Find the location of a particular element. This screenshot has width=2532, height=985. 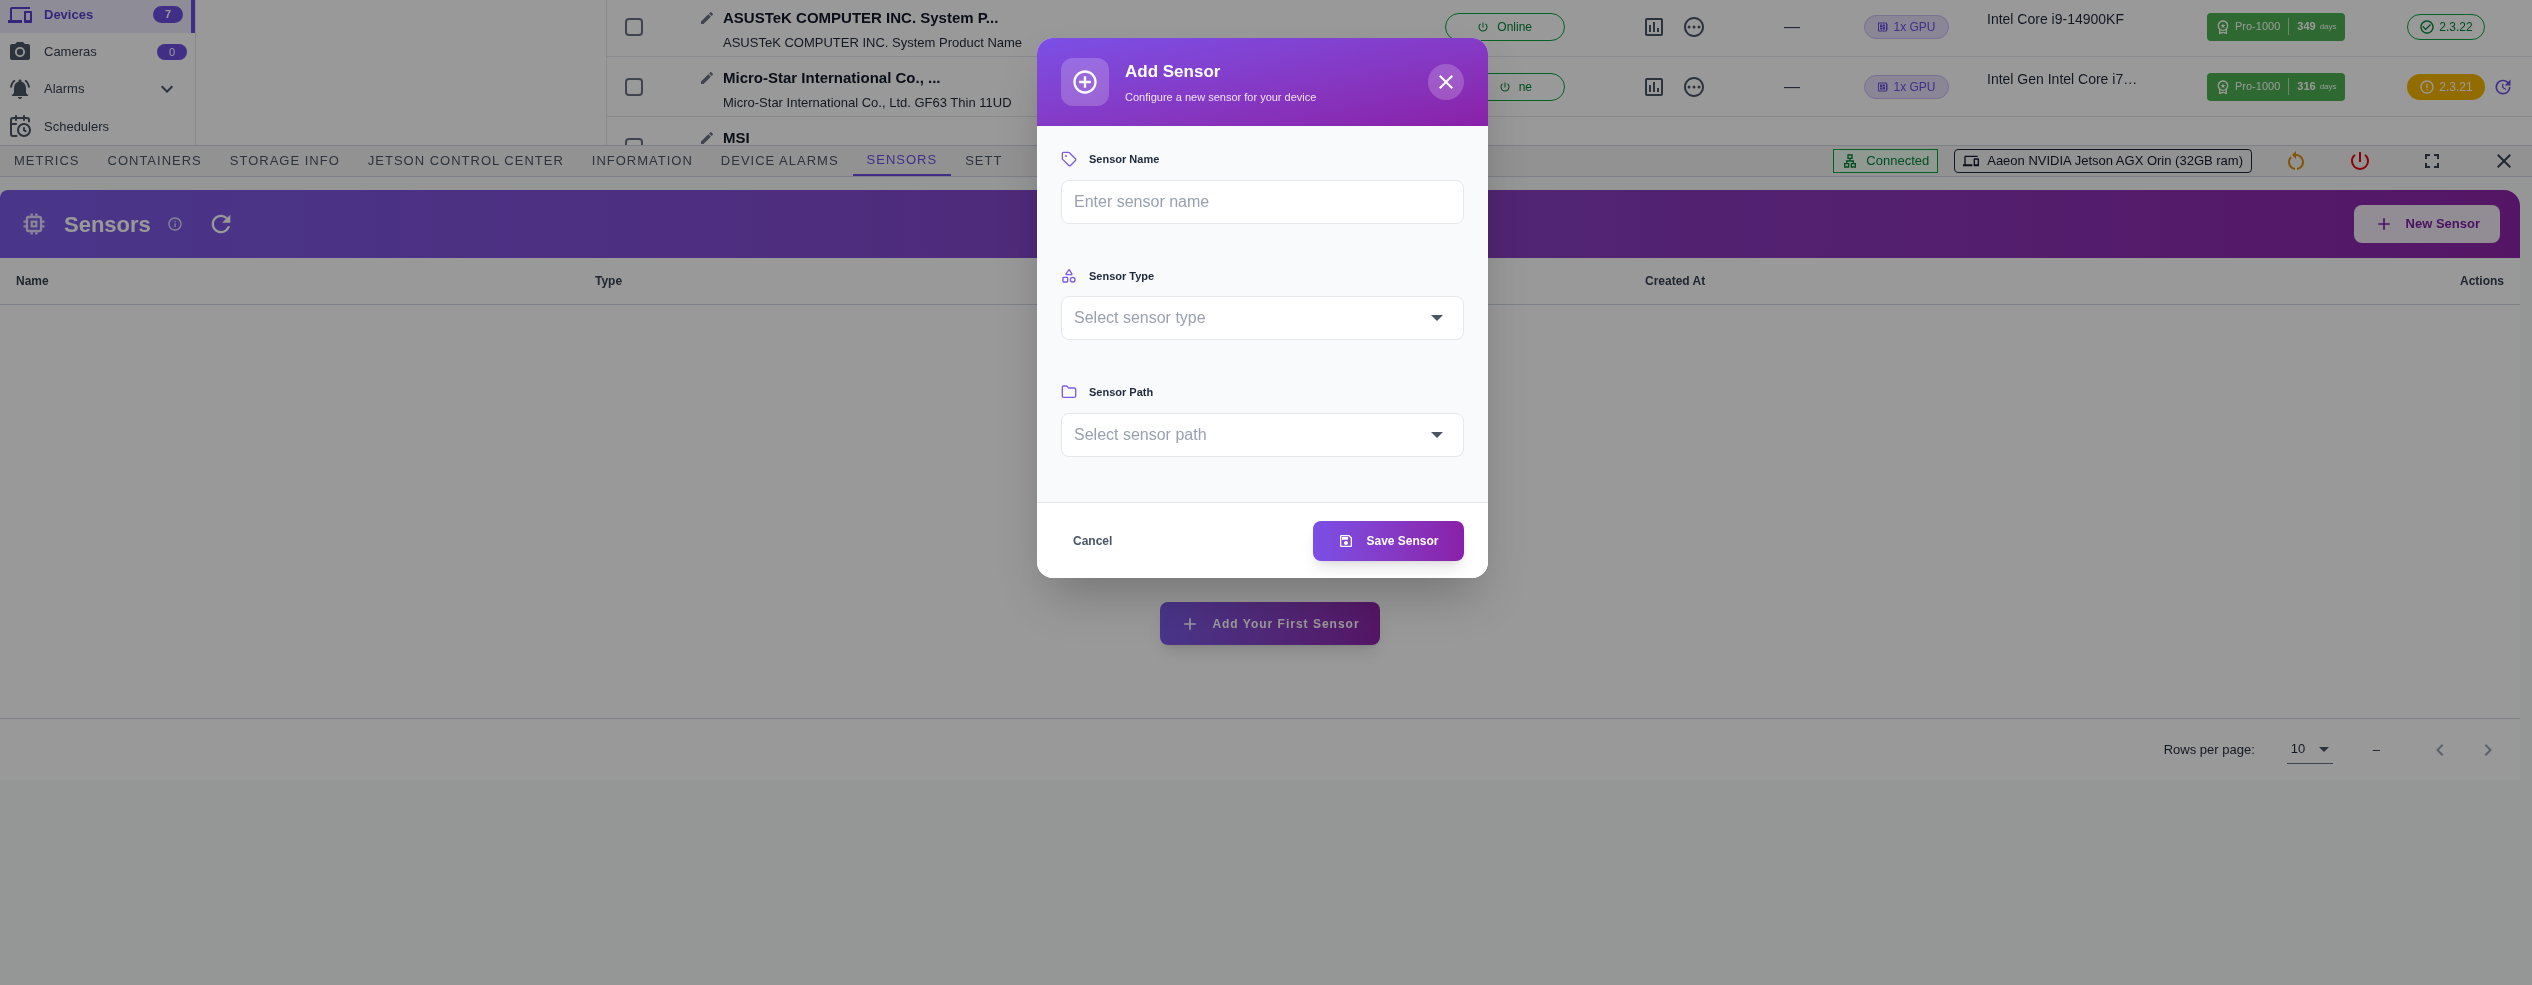

tag-icon is located at coordinates (1069, 159).